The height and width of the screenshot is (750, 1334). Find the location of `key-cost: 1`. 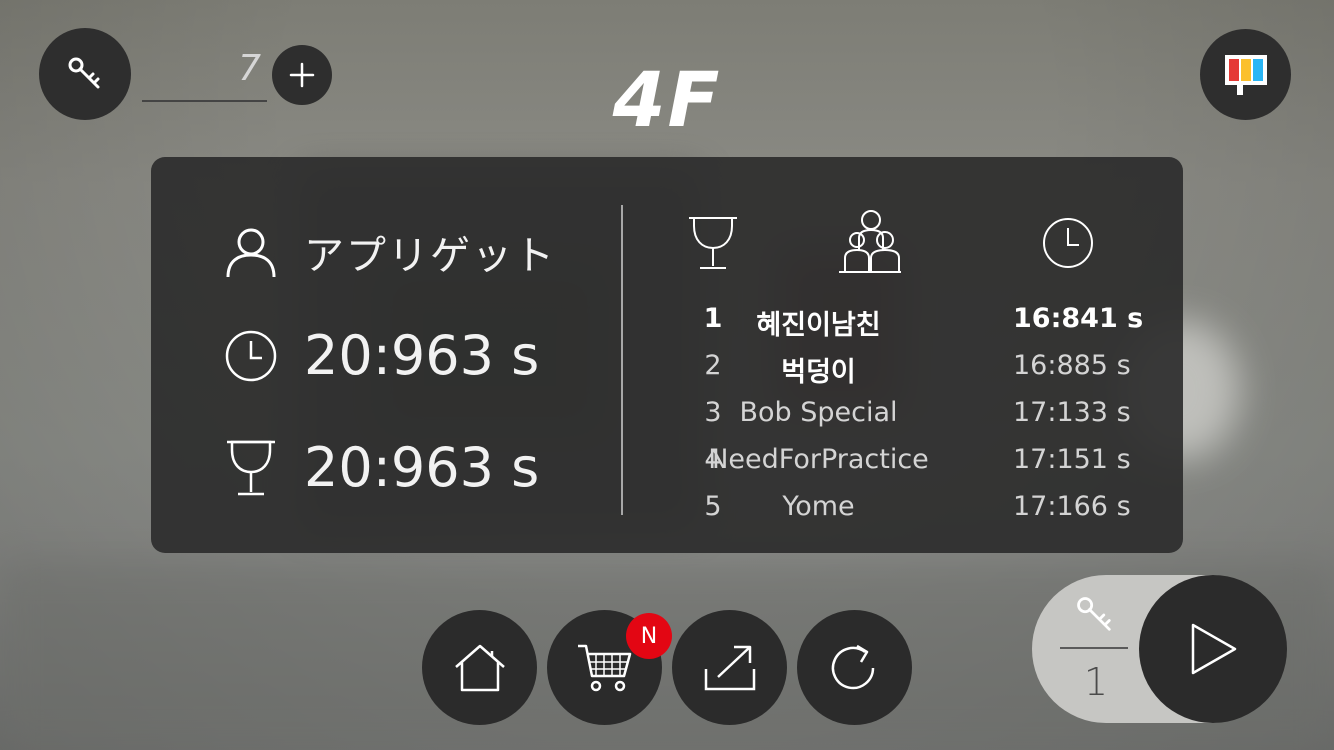

key-cost: 1 is located at coordinates (1096, 682).